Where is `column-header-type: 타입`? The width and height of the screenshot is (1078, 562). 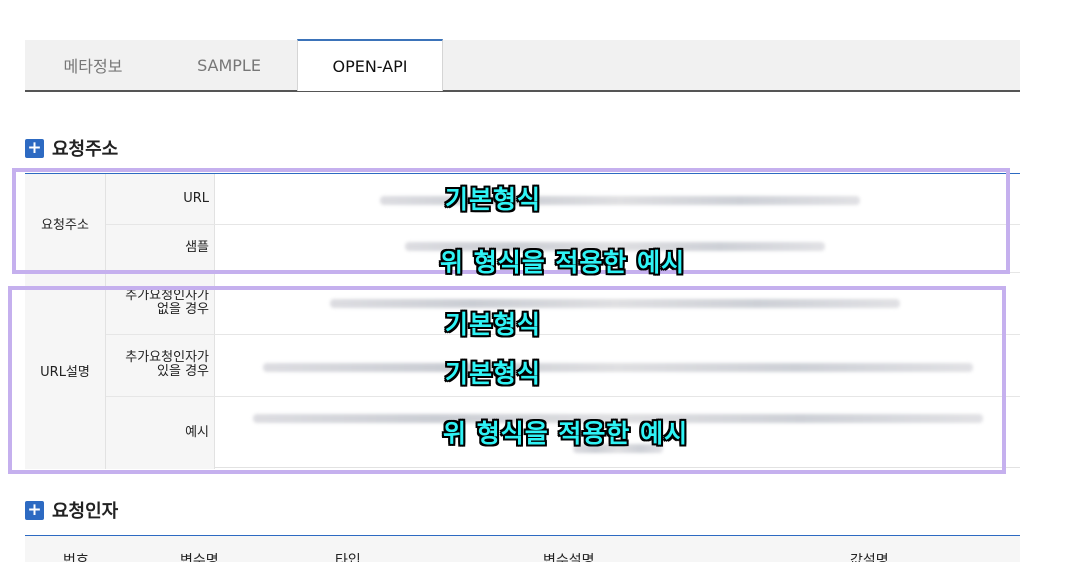
column-header-type: 타입 is located at coordinates (348, 557).